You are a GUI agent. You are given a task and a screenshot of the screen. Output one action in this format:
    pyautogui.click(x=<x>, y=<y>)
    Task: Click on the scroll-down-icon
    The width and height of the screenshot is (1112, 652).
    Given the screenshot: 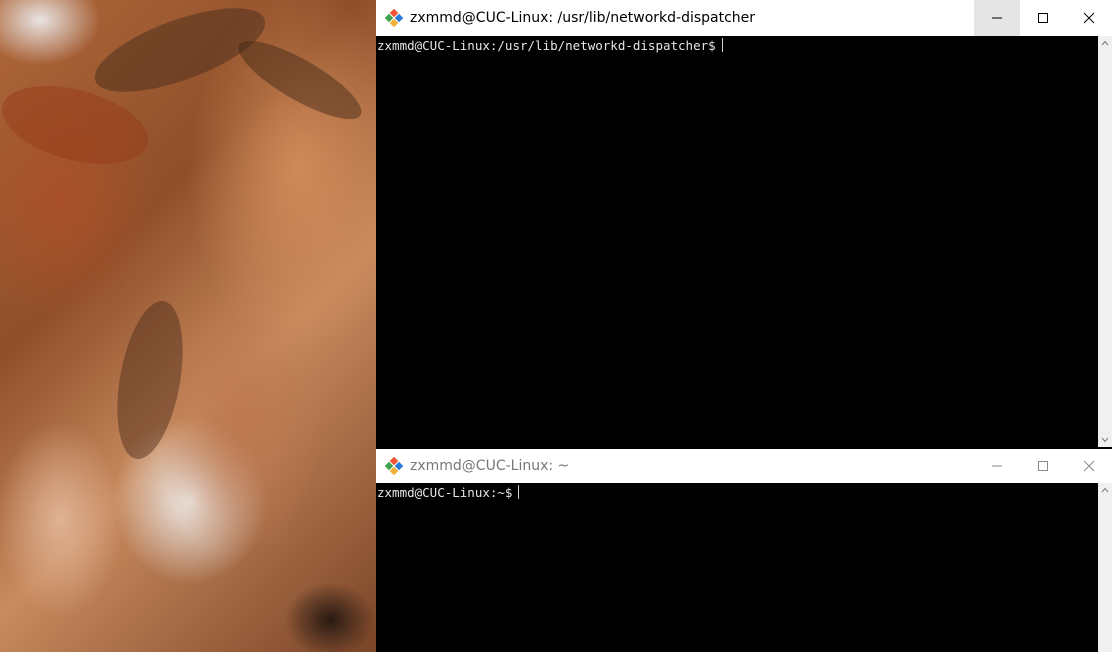 What is the action you would take?
    pyautogui.click(x=1105, y=440)
    